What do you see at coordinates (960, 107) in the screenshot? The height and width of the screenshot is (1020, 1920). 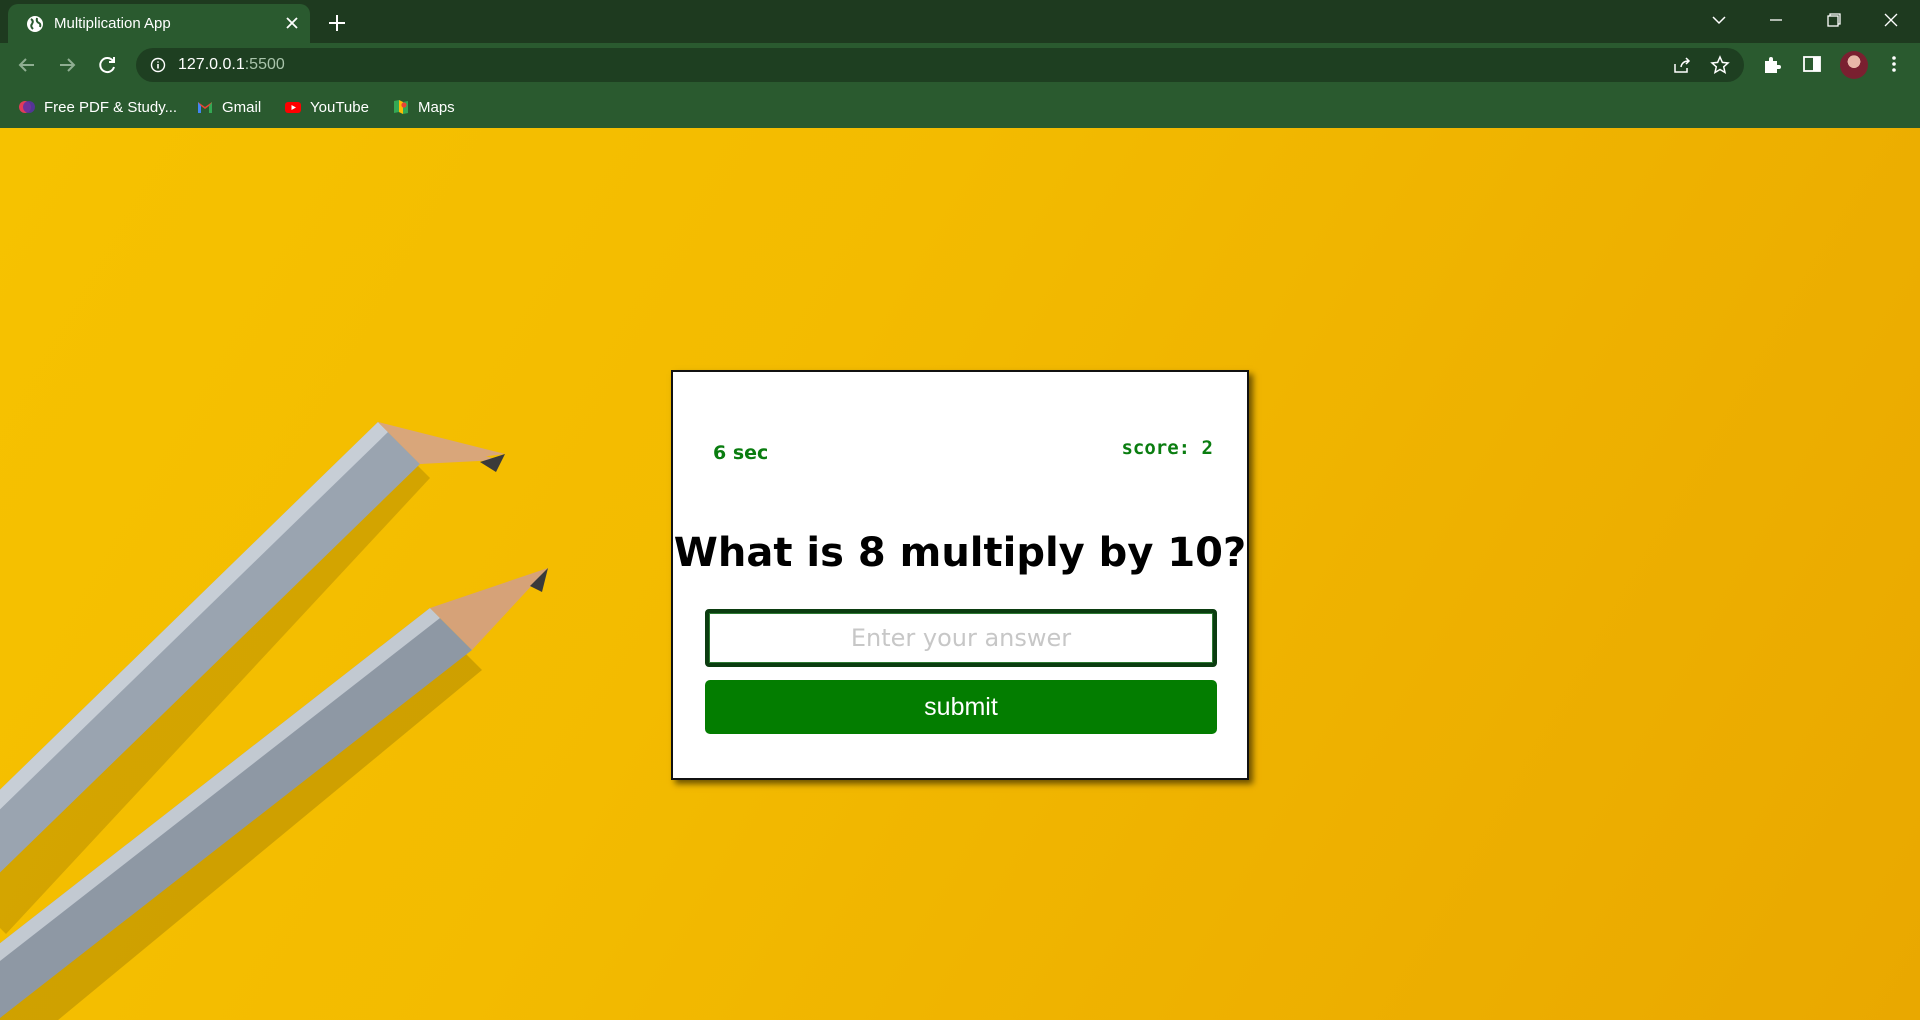 I see `bookmarks-bar: Free PDF & Study... Gmail YouTube Maps` at bounding box center [960, 107].